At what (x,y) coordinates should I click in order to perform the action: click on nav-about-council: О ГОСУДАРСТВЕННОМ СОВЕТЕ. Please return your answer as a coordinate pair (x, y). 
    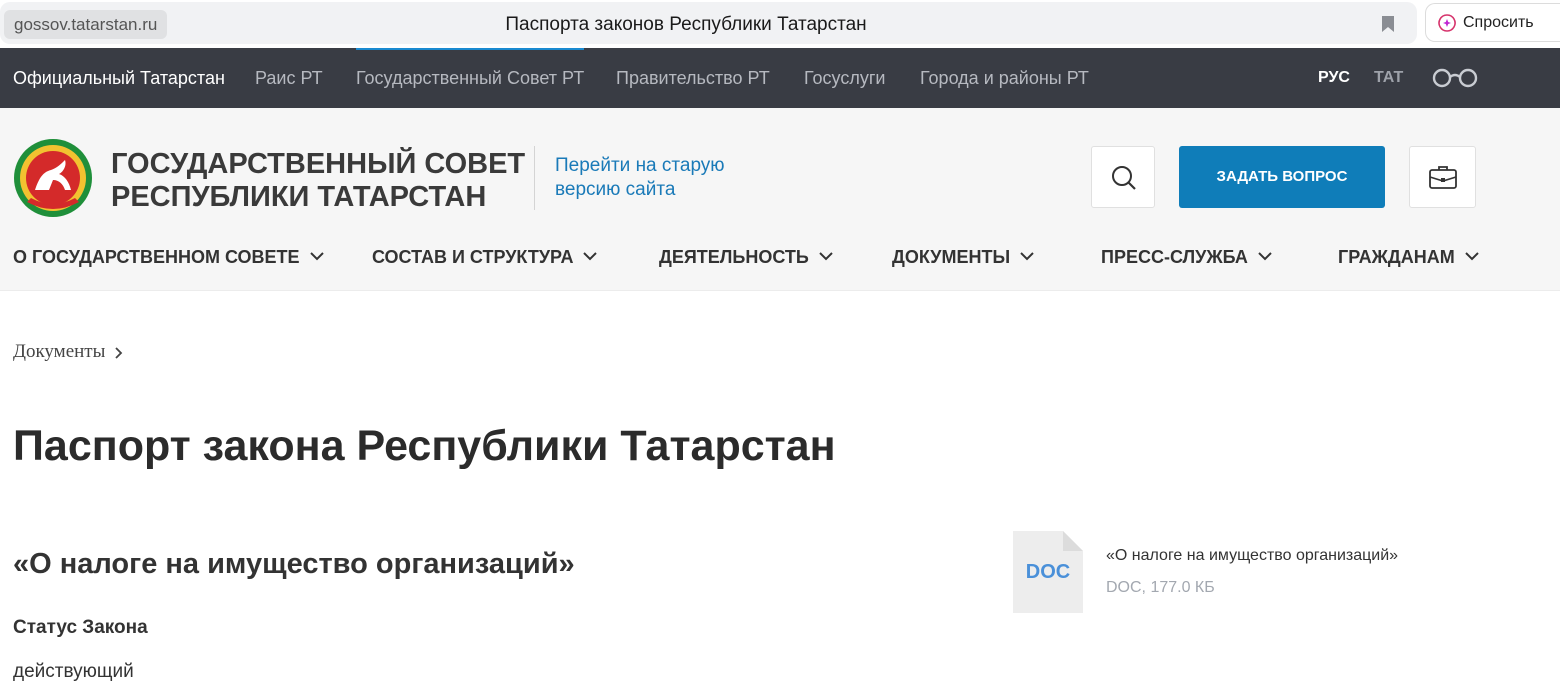
    Looking at the image, I should click on (168, 257).